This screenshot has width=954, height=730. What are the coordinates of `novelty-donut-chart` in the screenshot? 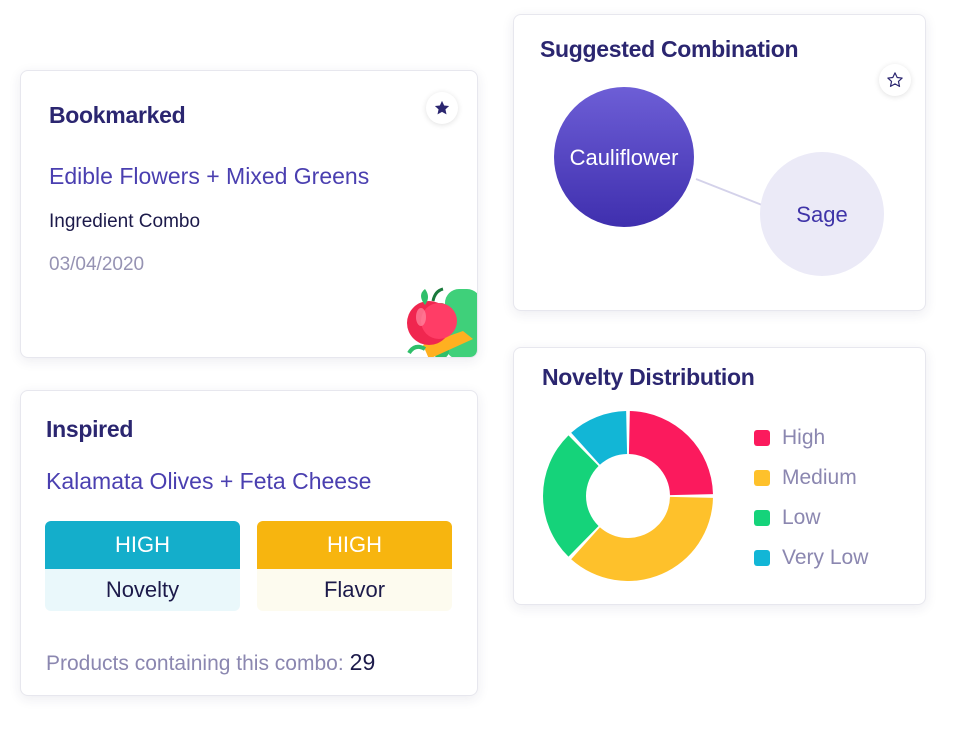 It's located at (628, 496).